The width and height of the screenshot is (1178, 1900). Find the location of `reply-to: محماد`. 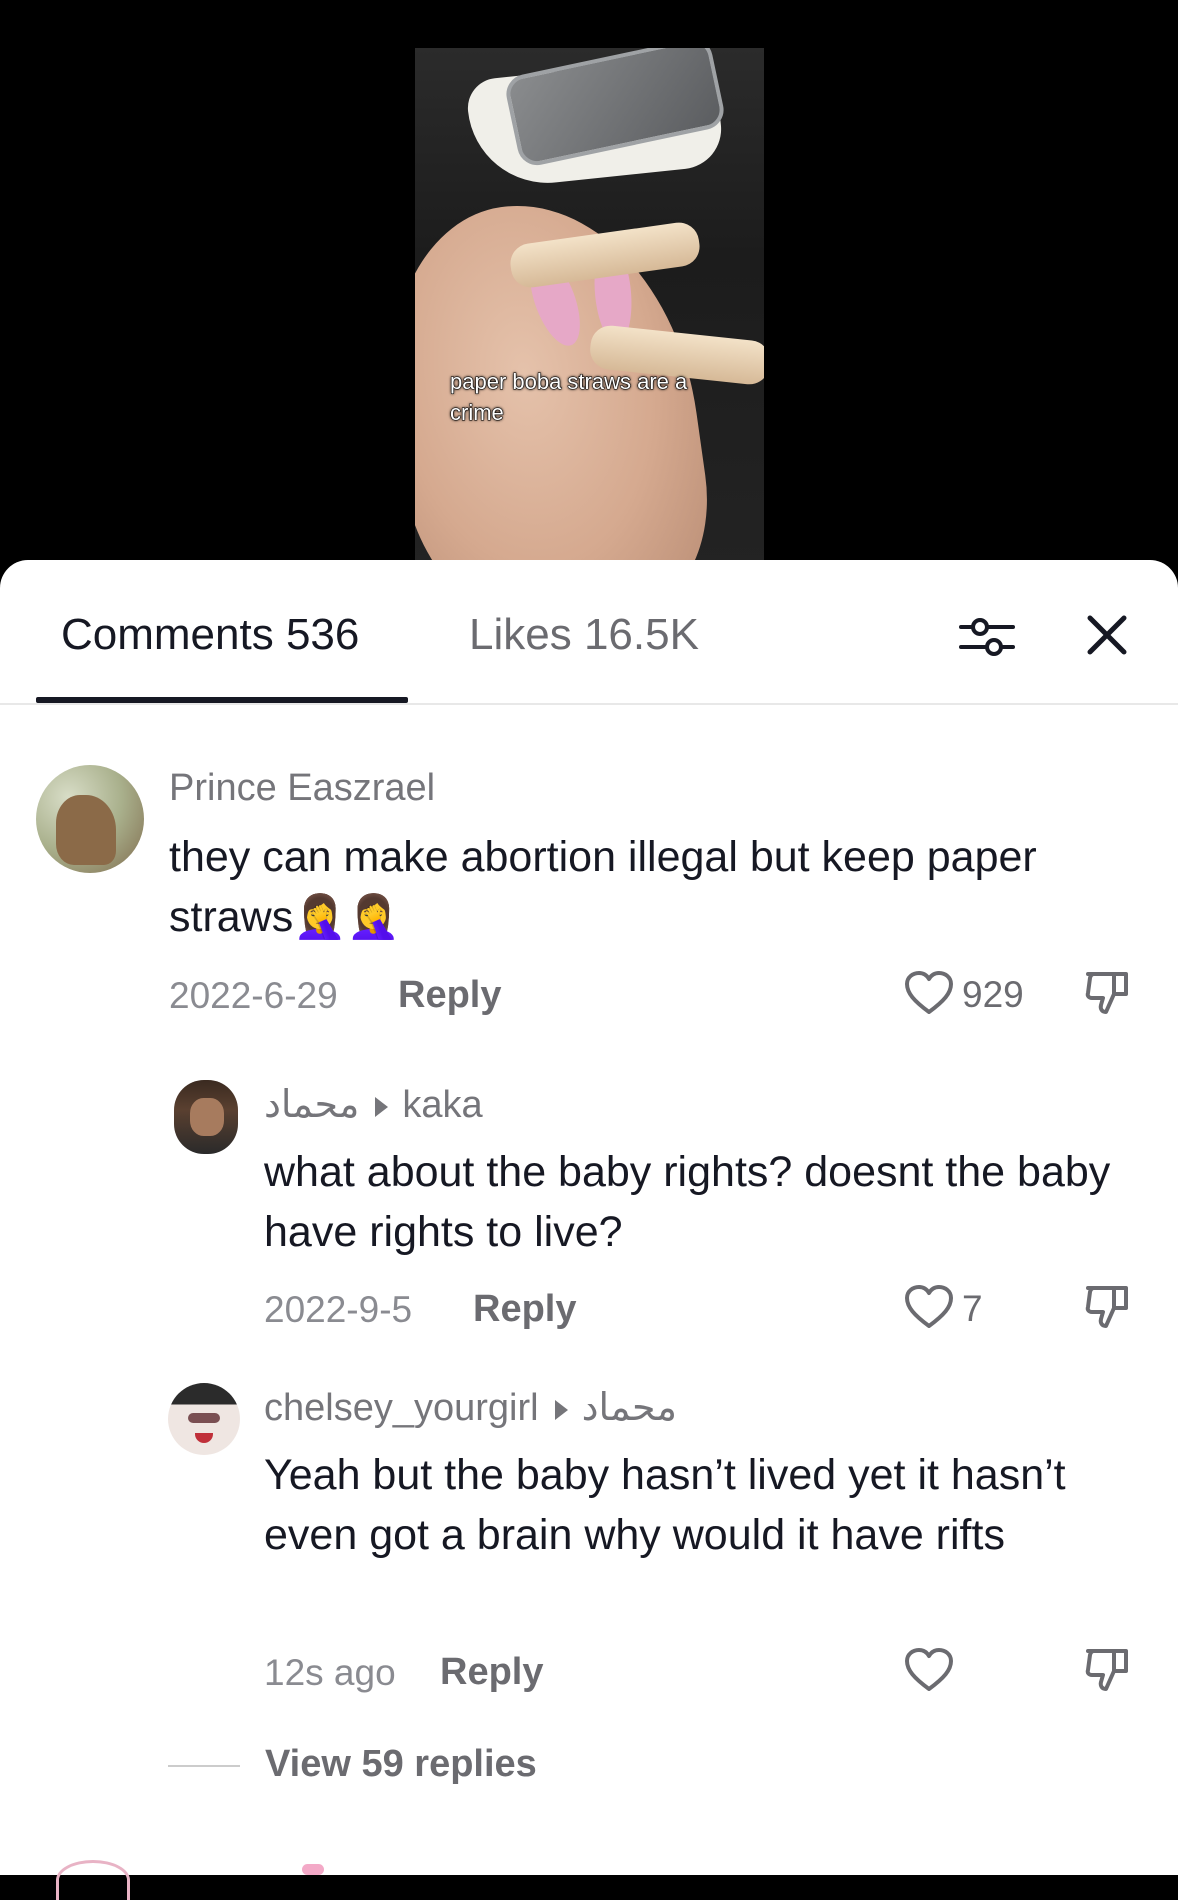

reply-to: محماد is located at coordinates (629, 1408).